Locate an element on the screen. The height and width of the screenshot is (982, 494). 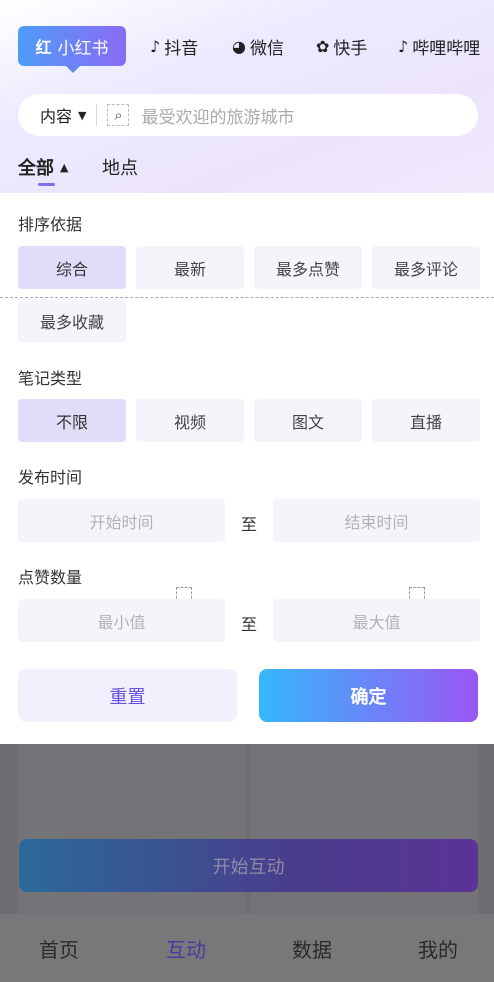
note-type-live: 直播 is located at coordinates (426, 420).